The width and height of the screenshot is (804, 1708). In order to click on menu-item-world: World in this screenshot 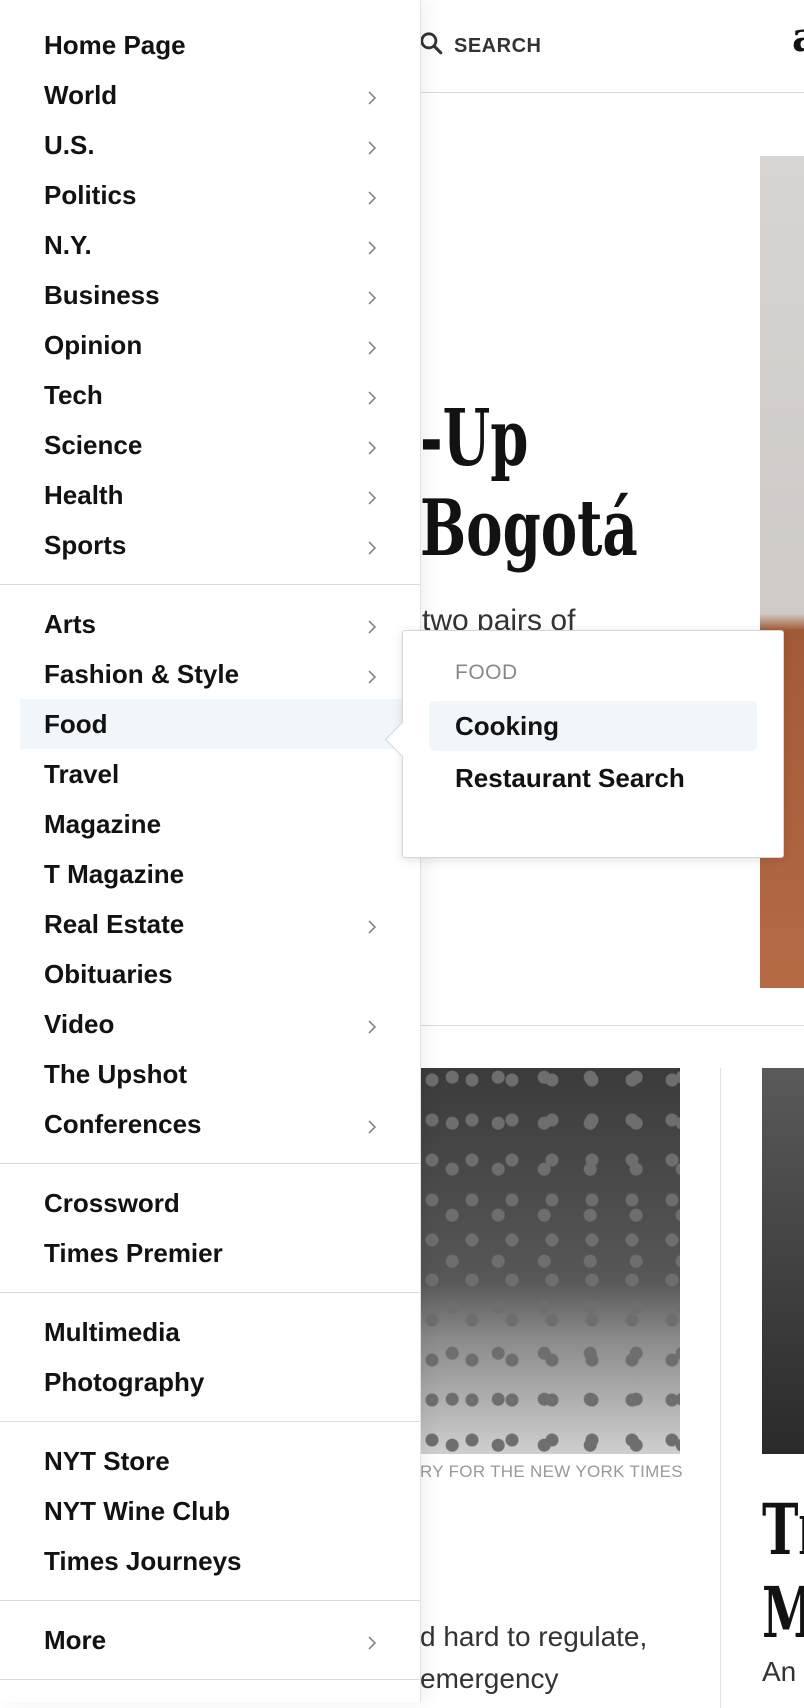, I will do `click(220, 95)`.